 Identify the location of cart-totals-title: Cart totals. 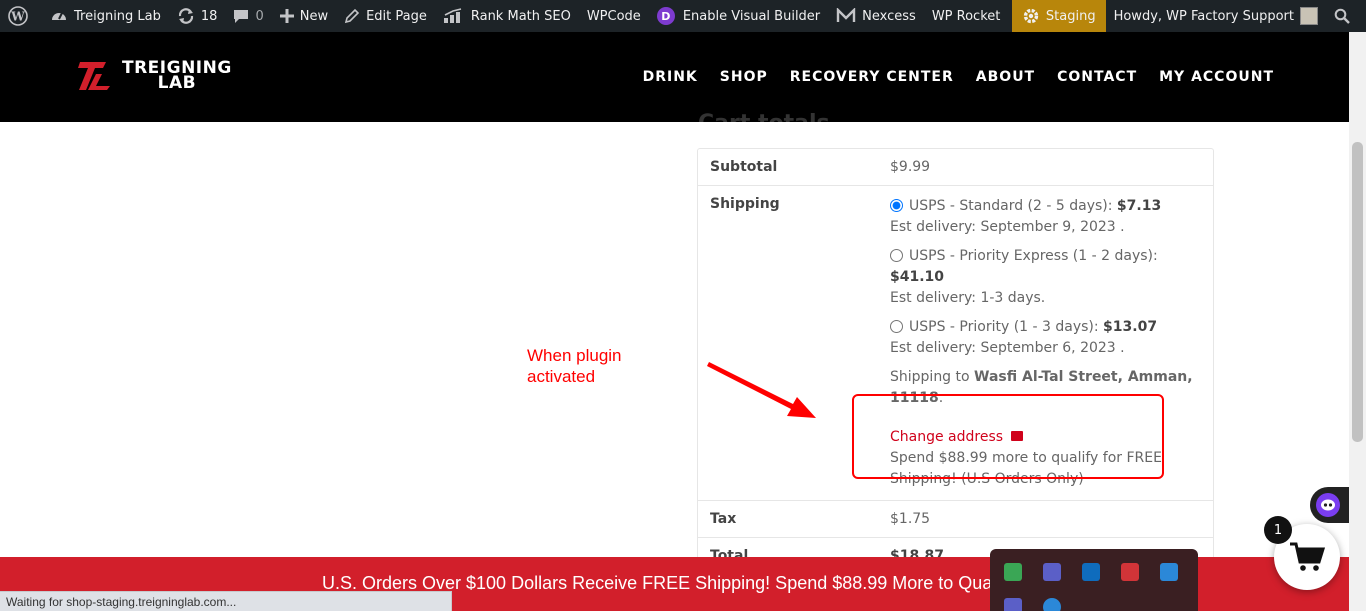
(764, 113).